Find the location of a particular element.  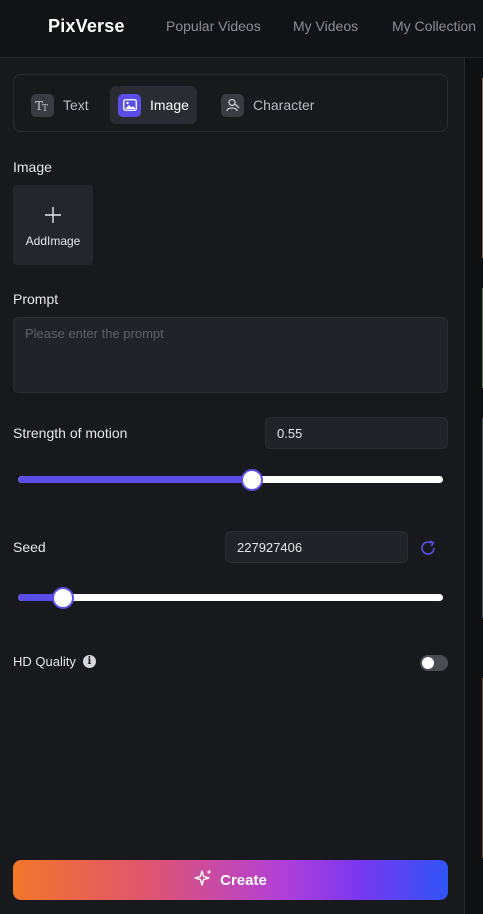

toggle-knob is located at coordinates (428, 663).